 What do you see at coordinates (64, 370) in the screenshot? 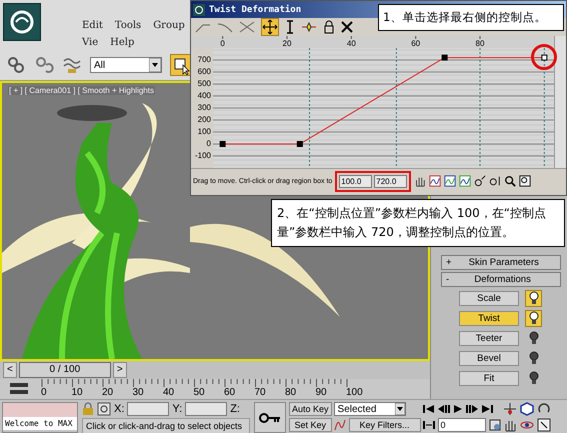
I see `time-slider-thumb: 0 / 100` at bounding box center [64, 370].